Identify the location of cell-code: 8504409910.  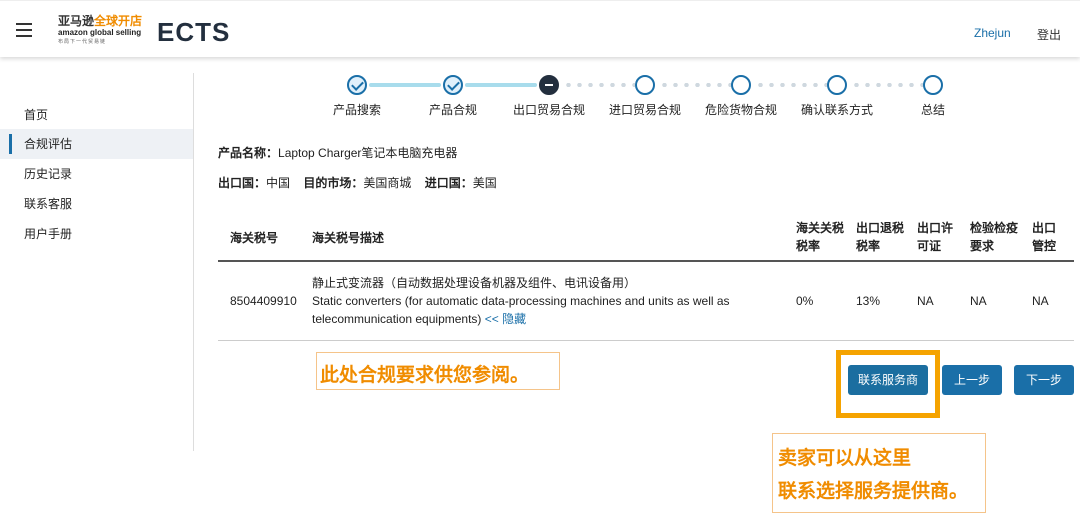
(263, 301).